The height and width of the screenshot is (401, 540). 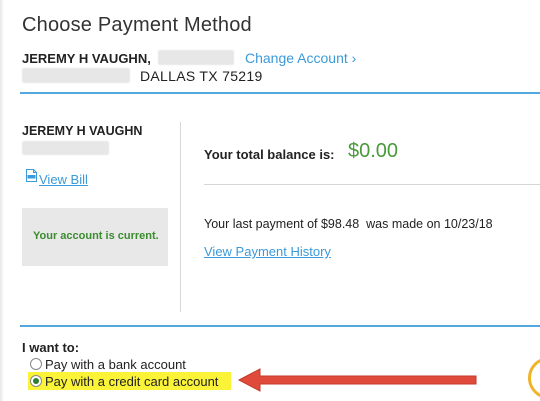 What do you see at coordinates (180, 217) in the screenshot?
I see `column-divider` at bounding box center [180, 217].